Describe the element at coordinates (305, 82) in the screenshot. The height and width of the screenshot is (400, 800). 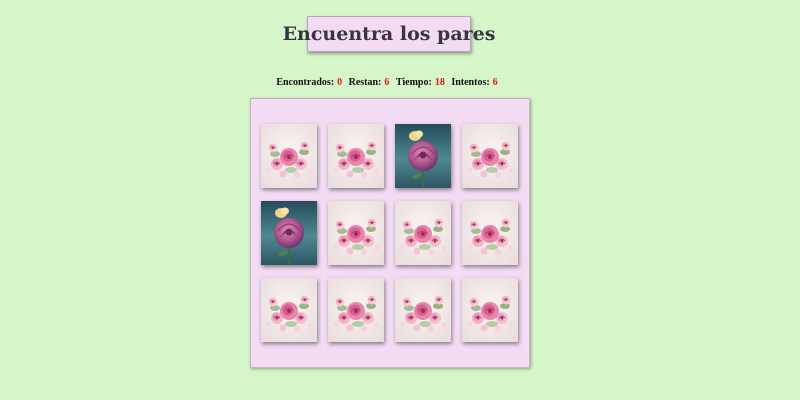
I see `found-label: Encontrados:` at that location.